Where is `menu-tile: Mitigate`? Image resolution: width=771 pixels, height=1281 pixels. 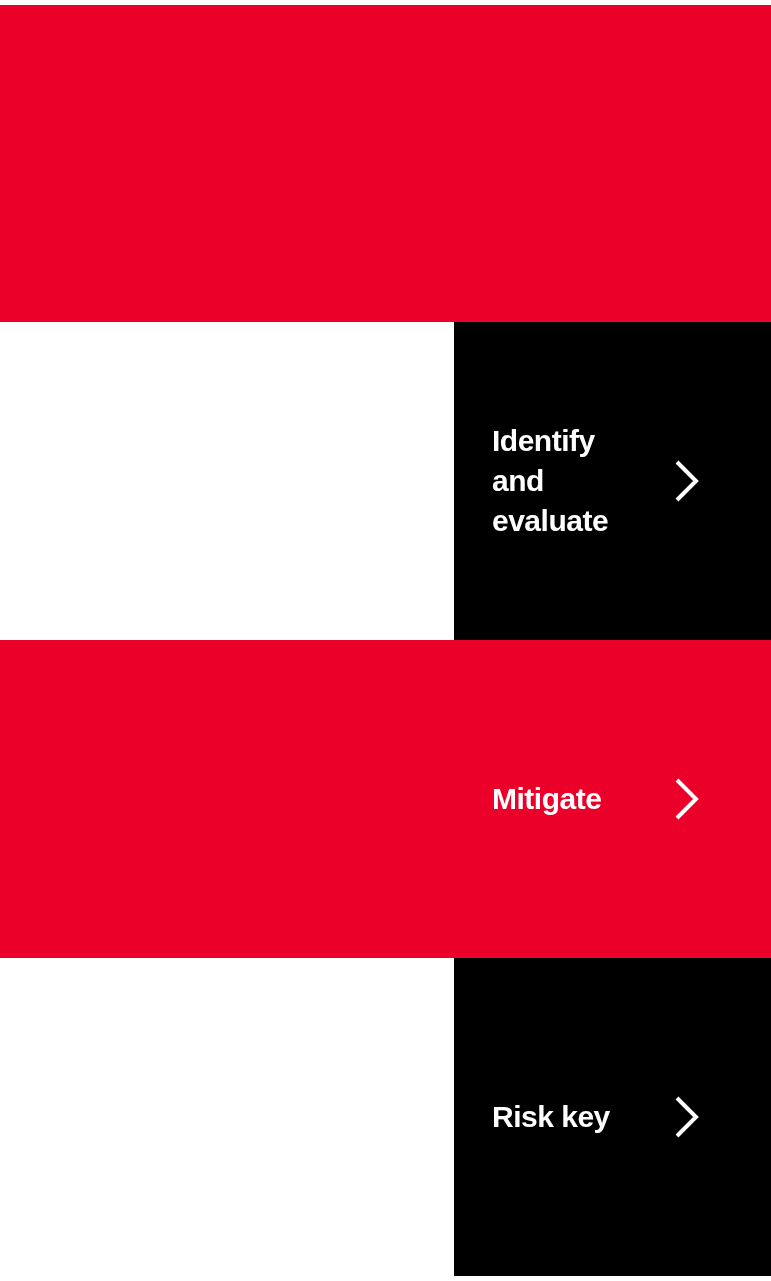
menu-tile: Mitigate is located at coordinates (612, 799).